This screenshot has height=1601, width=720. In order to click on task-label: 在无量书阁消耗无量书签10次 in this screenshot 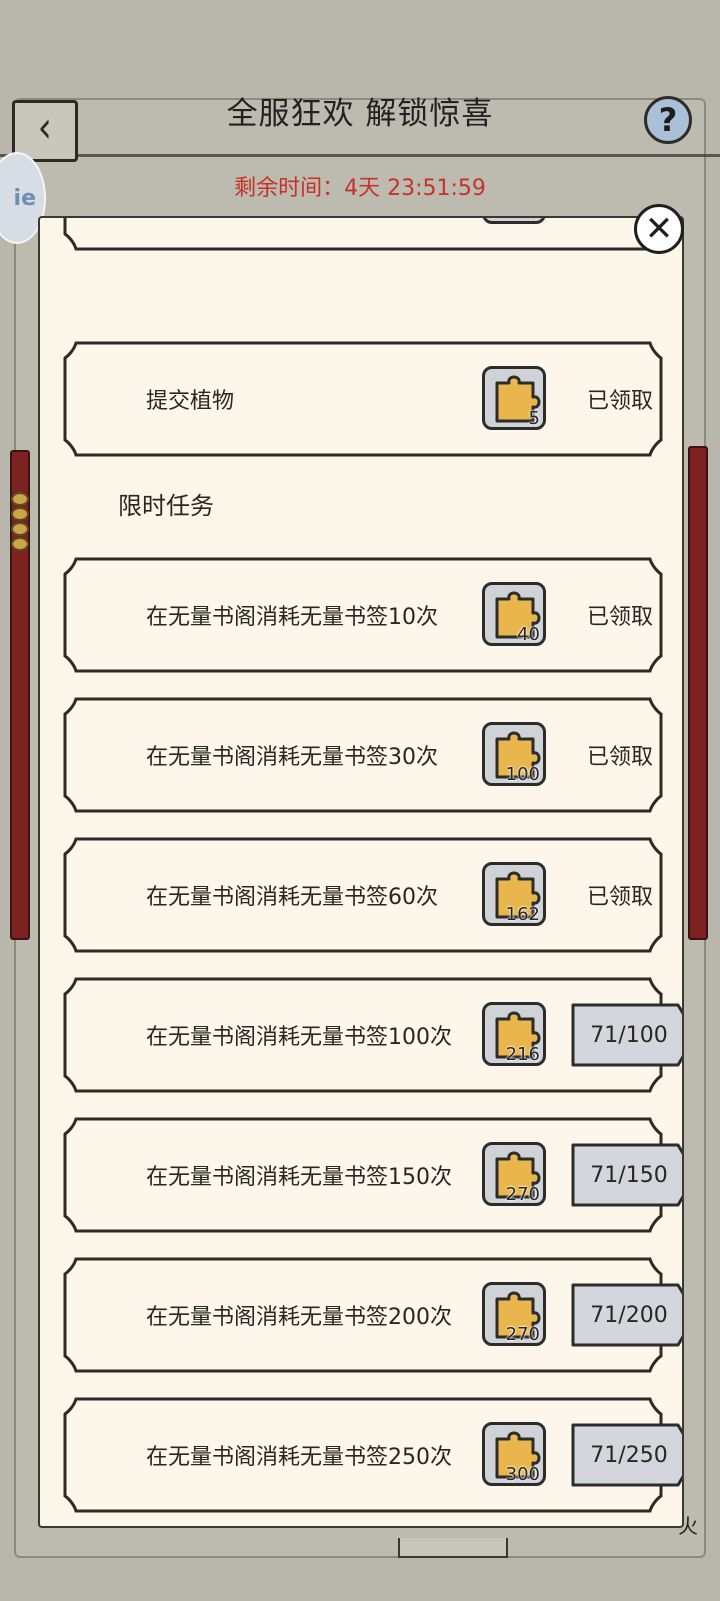, I will do `click(292, 617)`.